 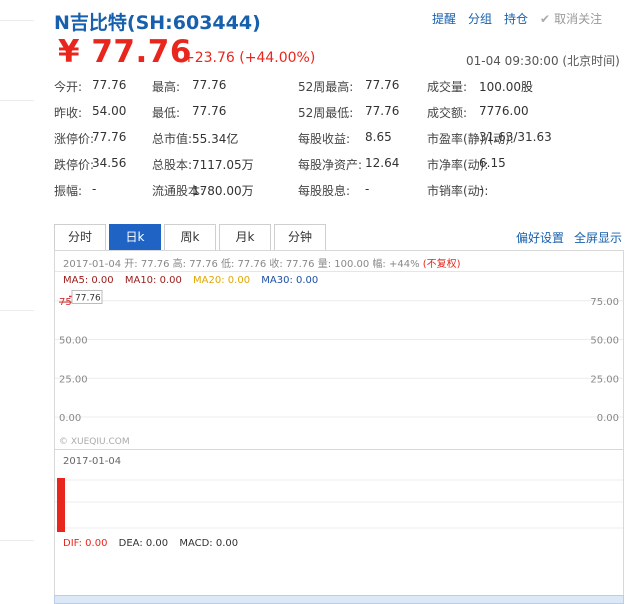 I want to click on stat-item: 成交量: 100.00股, so click(x=480, y=86).